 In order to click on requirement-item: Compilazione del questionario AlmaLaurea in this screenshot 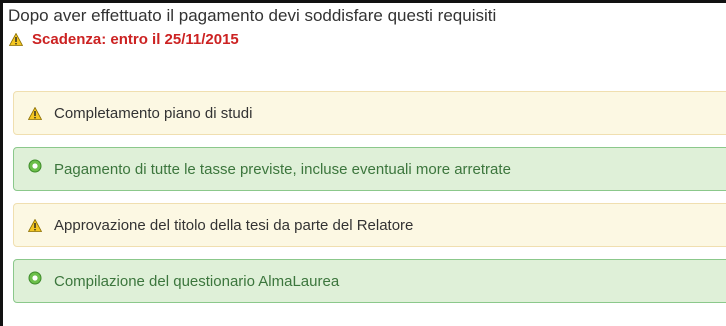, I will do `click(369, 281)`.